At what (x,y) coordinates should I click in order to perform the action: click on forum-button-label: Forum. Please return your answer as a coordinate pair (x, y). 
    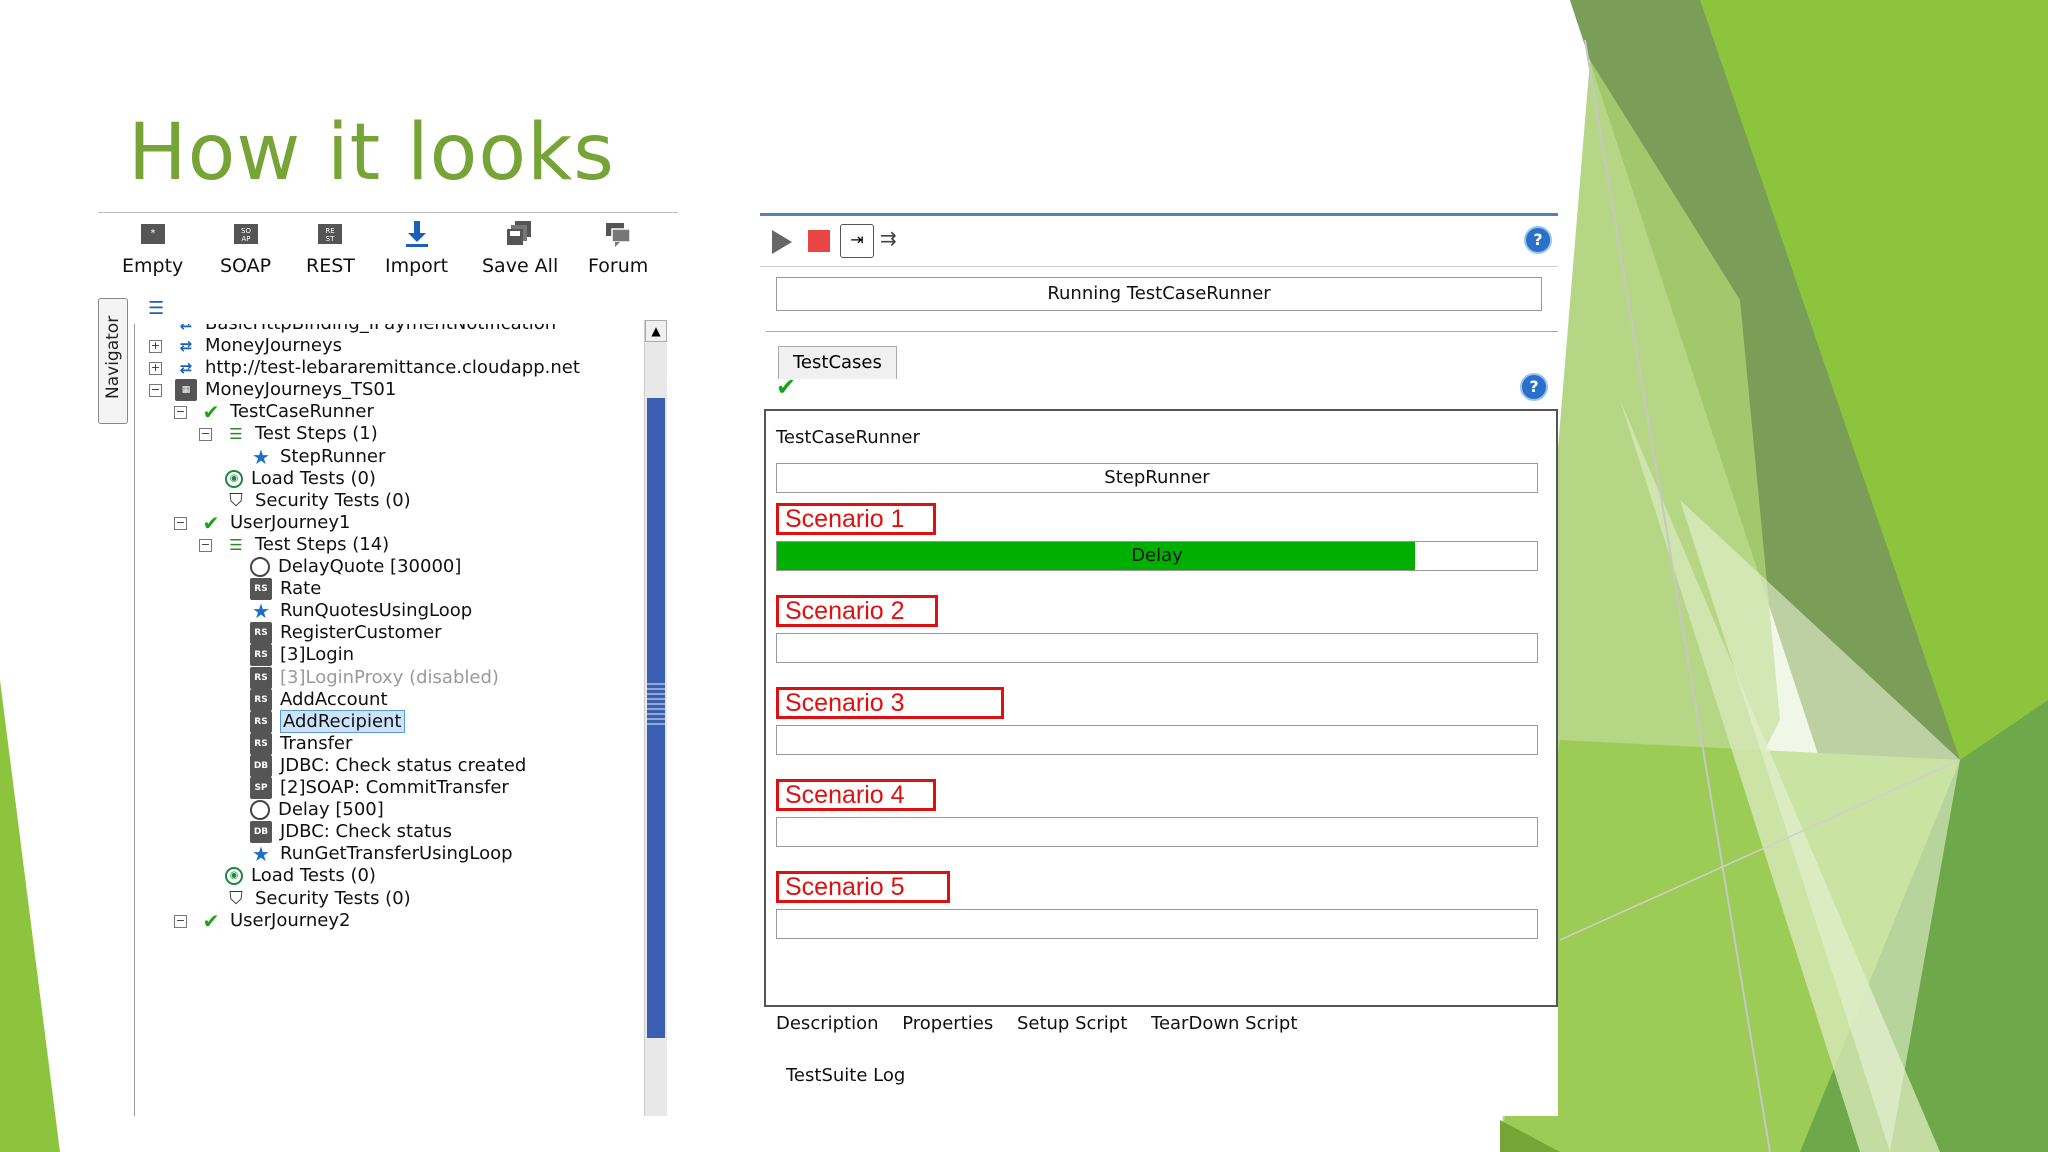
    Looking at the image, I should click on (618, 266).